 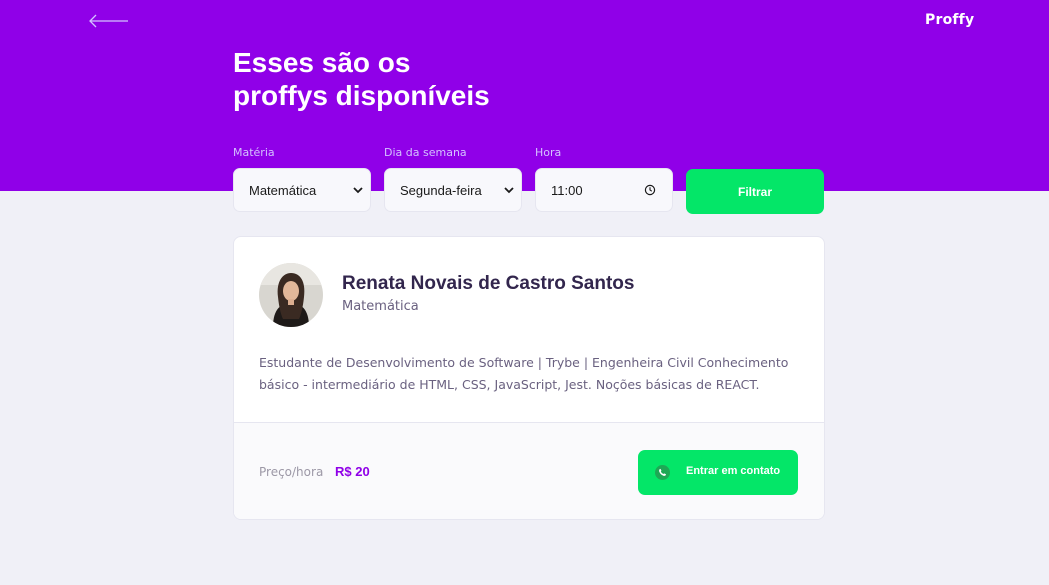 What do you see at coordinates (443, 79) in the screenshot?
I see `page-title: Esses são os proffys disponíveis` at bounding box center [443, 79].